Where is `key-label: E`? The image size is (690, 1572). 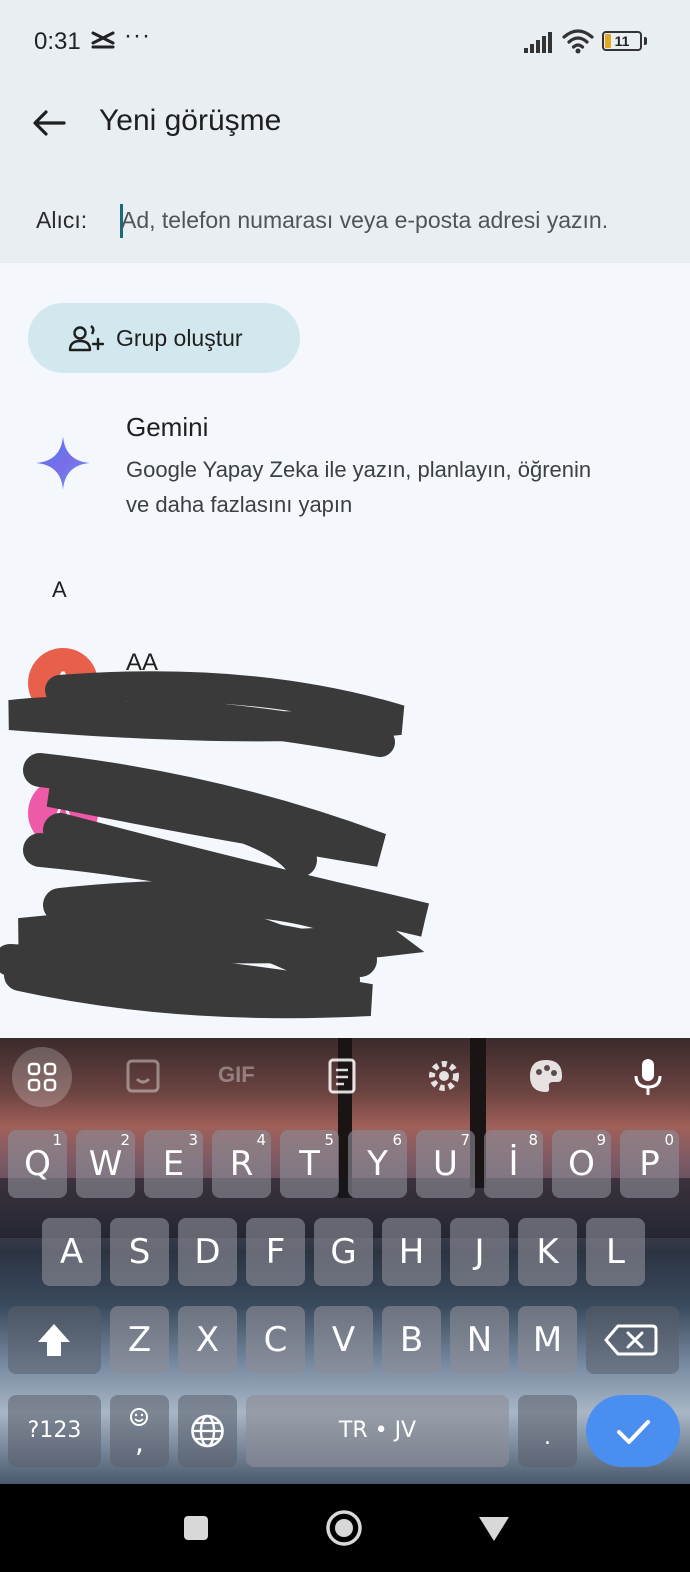
key-label: E is located at coordinates (173, 1164).